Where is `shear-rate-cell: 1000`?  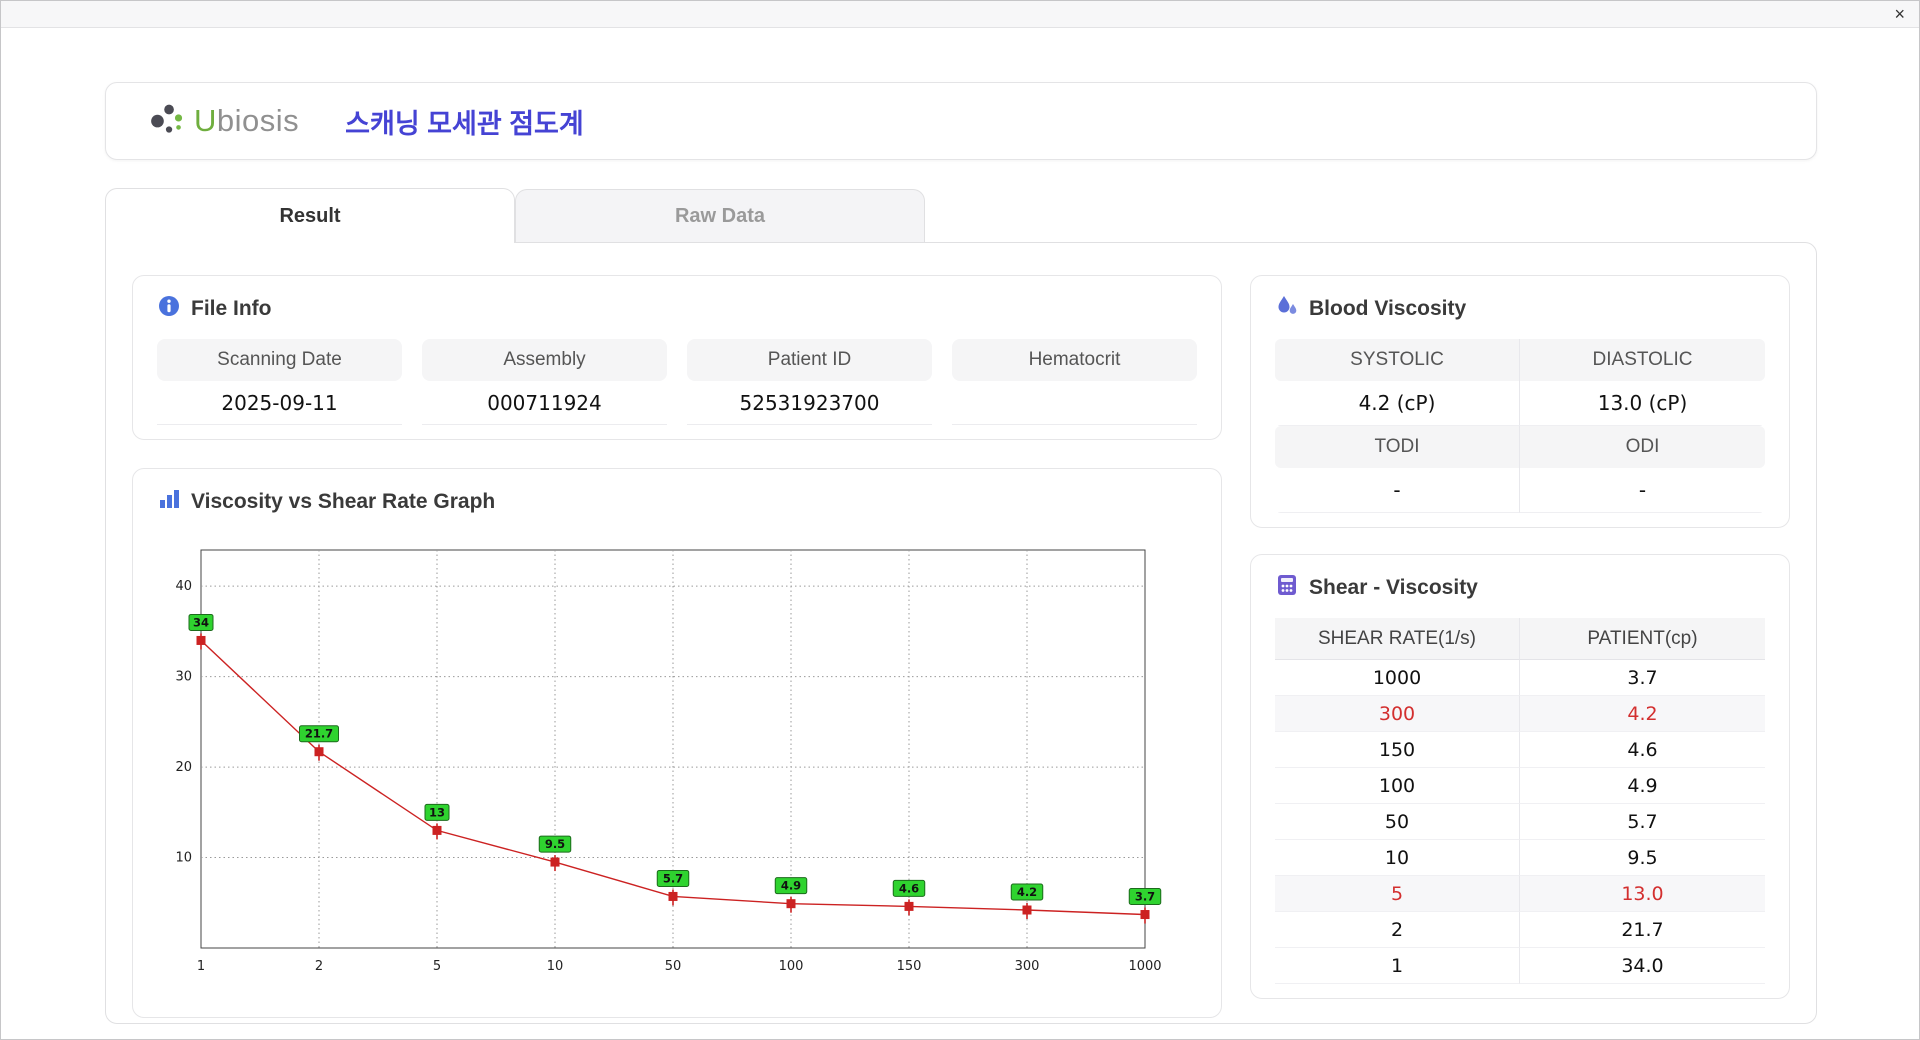 shear-rate-cell: 1000 is located at coordinates (1397, 678).